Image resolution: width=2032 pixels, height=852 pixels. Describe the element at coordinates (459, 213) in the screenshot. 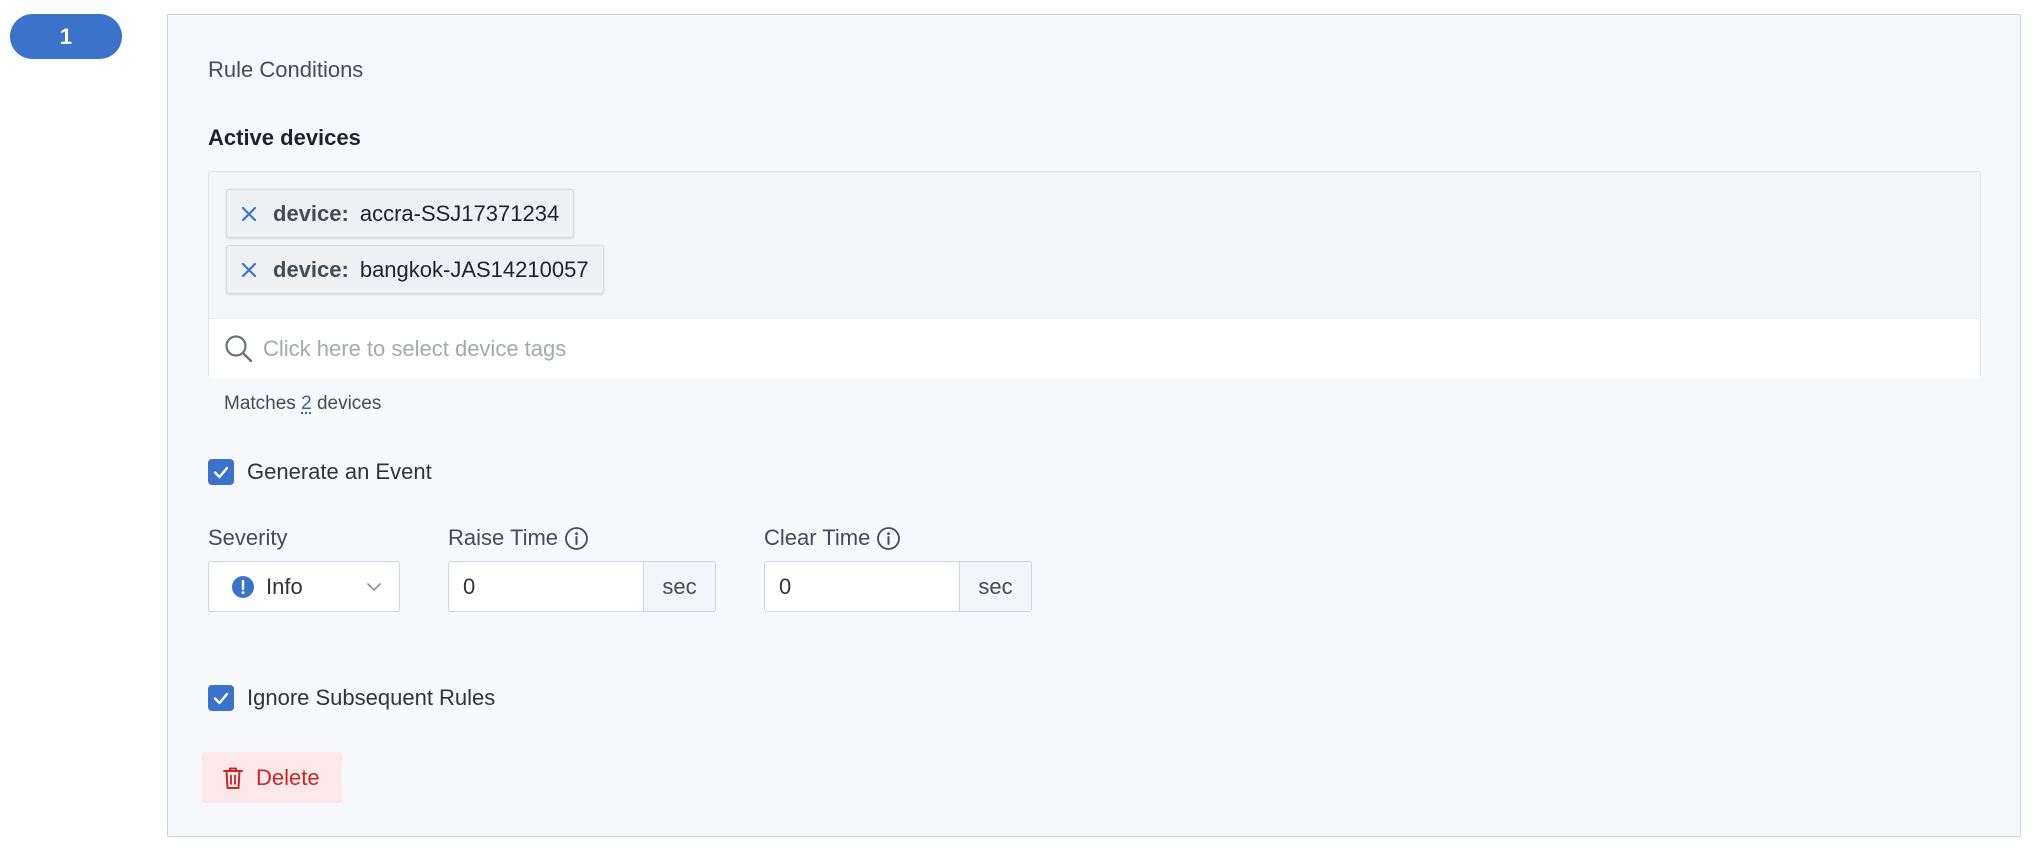

I see `tag-value: accra-SSJ17371234` at that location.